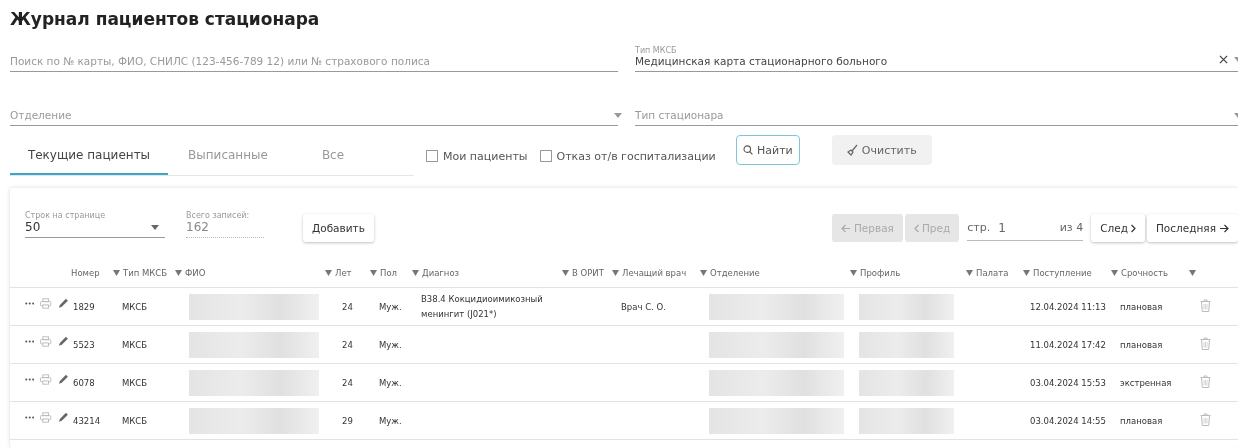 Image resolution: width=1238 pixels, height=448 pixels. I want to click on record-count: 162, so click(198, 227).